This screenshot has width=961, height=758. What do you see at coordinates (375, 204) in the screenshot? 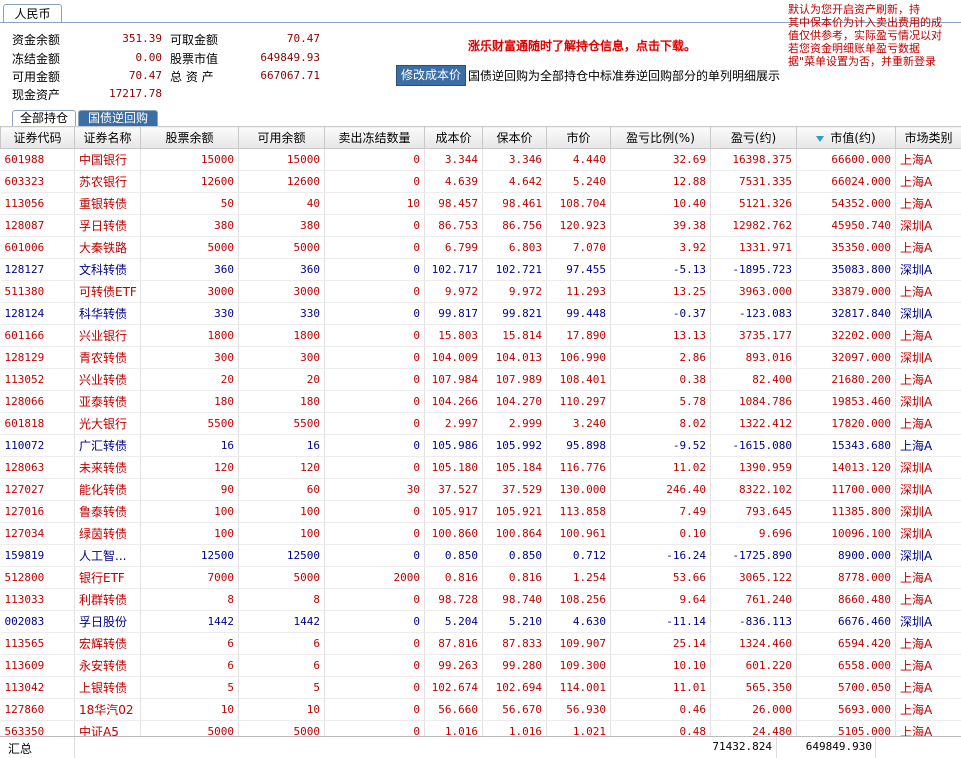
I see `cell-sell-frozen: 10` at bounding box center [375, 204].